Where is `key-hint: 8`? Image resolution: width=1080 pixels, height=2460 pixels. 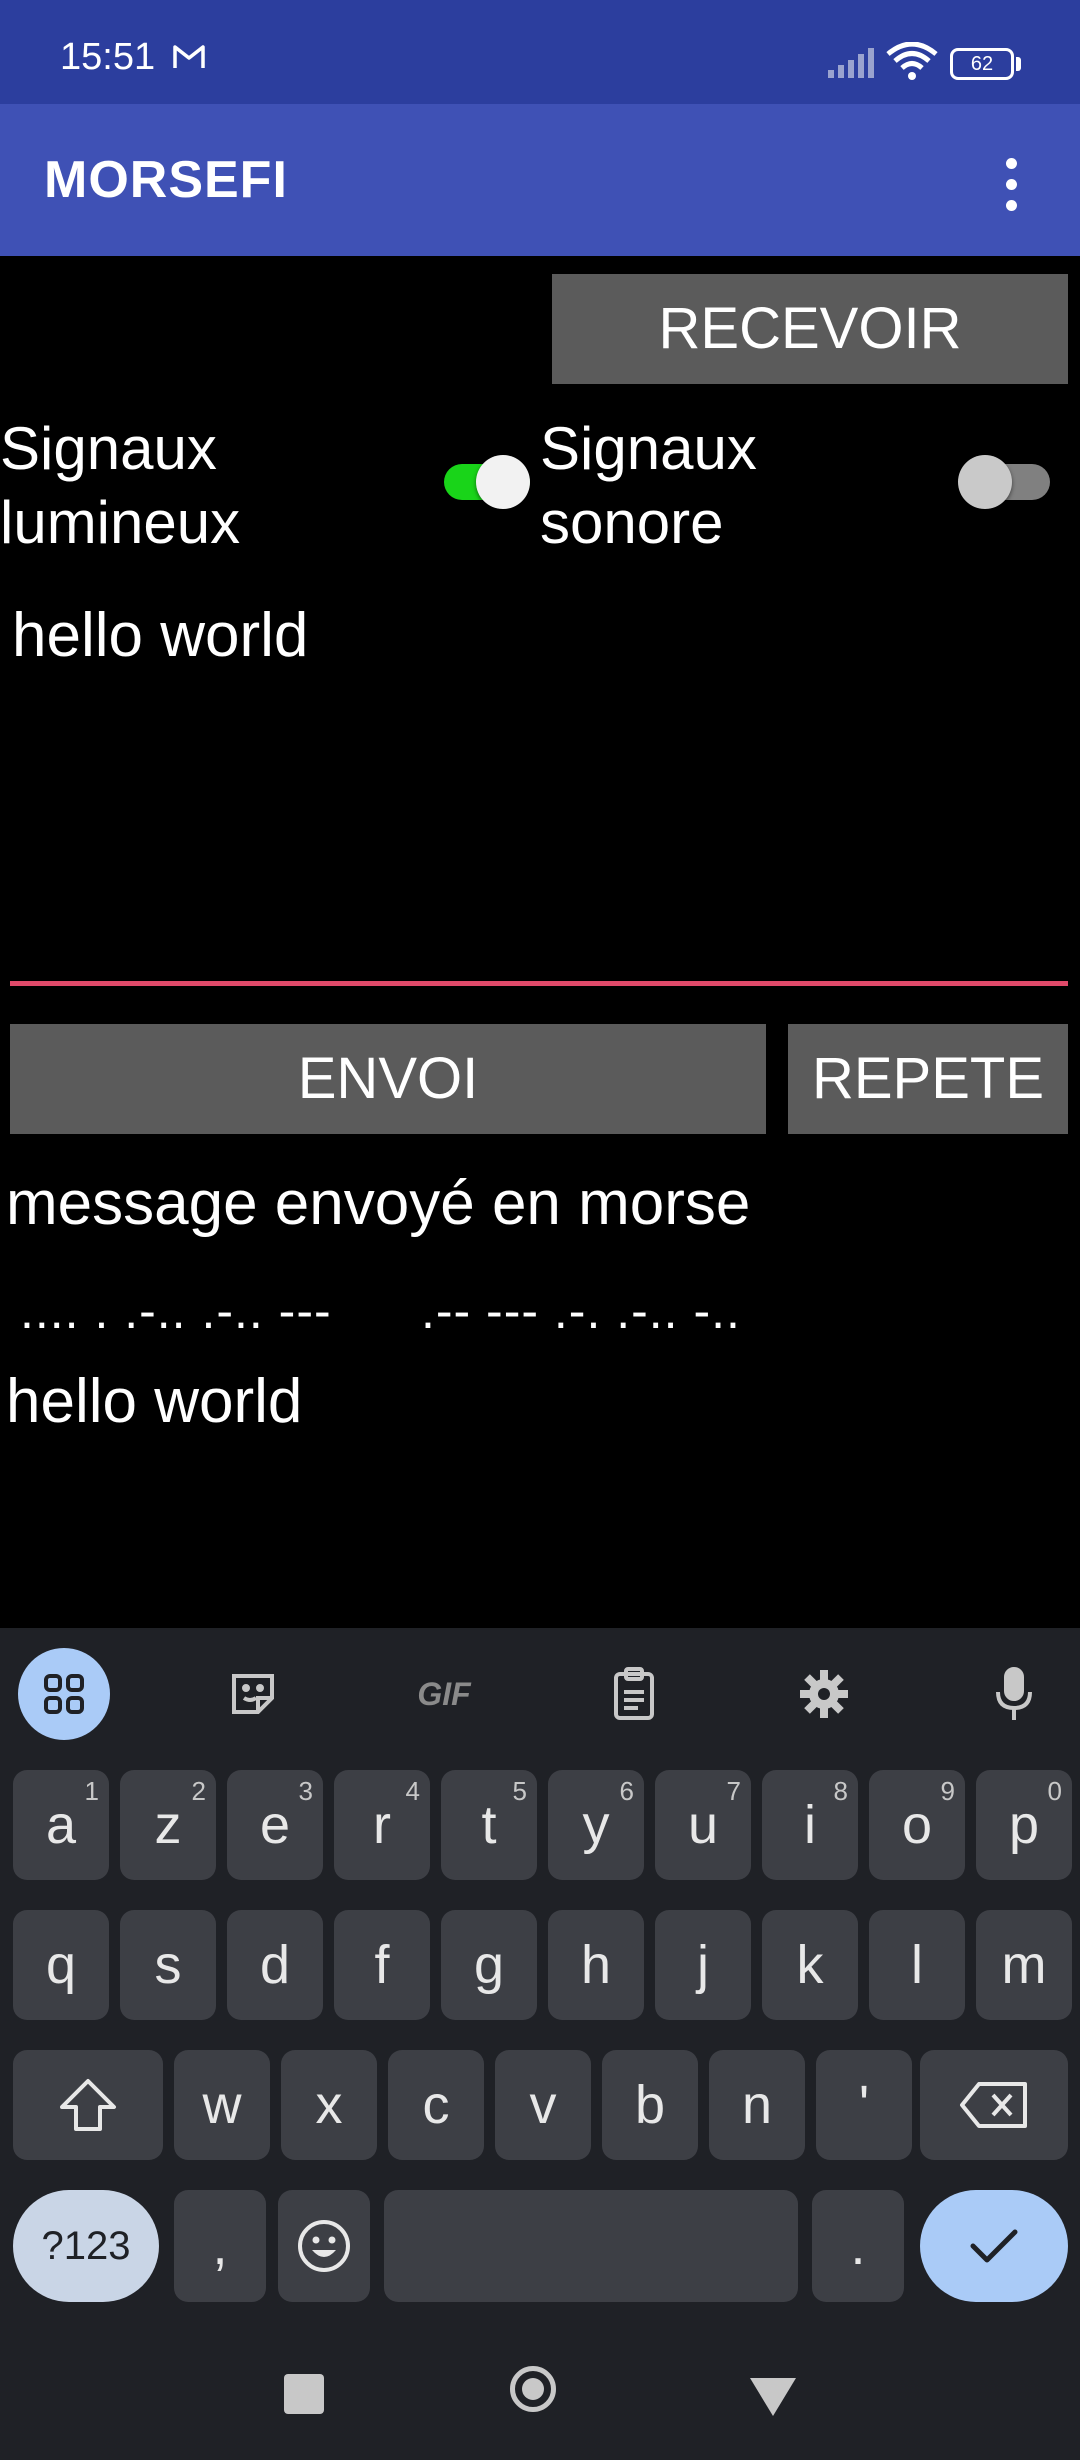
key-hint: 8 is located at coordinates (840, 1791).